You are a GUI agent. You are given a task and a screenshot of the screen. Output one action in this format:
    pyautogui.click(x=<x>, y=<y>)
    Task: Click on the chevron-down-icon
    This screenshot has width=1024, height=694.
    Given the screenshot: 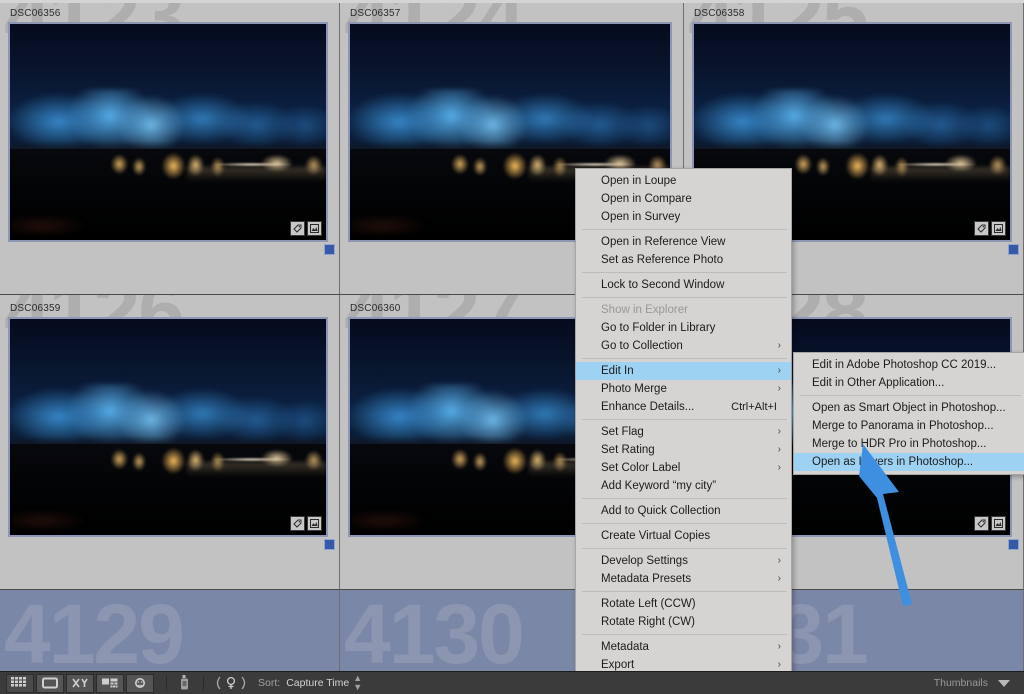 What is the action you would take?
    pyautogui.click(x=1004, y=683)
    